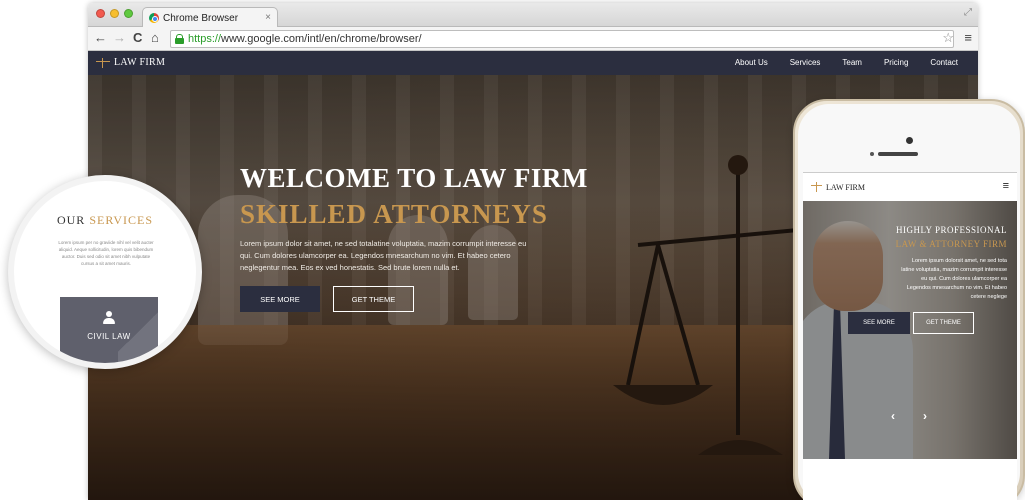 This screenshot has height=500, width=1025. I want to click on services-heading: OUR SERVICES, so click(105, 220).